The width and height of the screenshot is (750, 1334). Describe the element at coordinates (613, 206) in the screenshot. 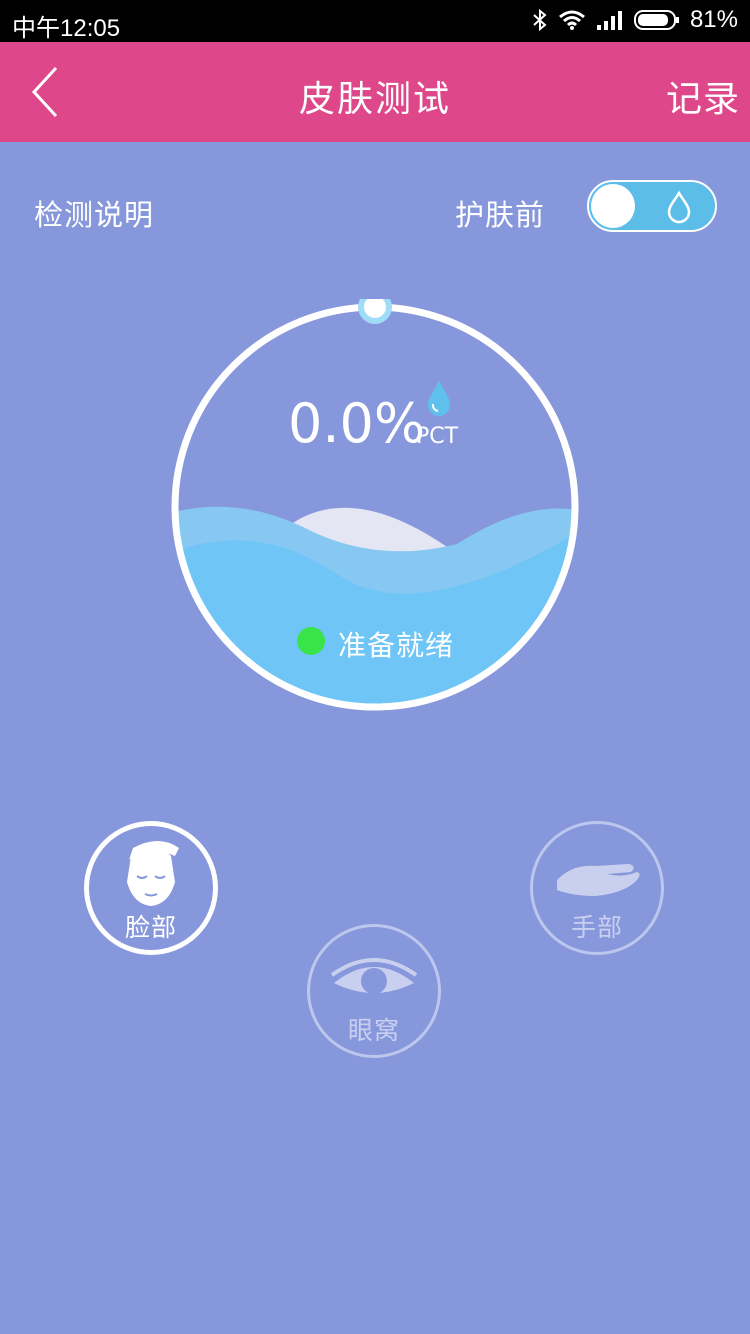

I see `toggle-knob` at that location.